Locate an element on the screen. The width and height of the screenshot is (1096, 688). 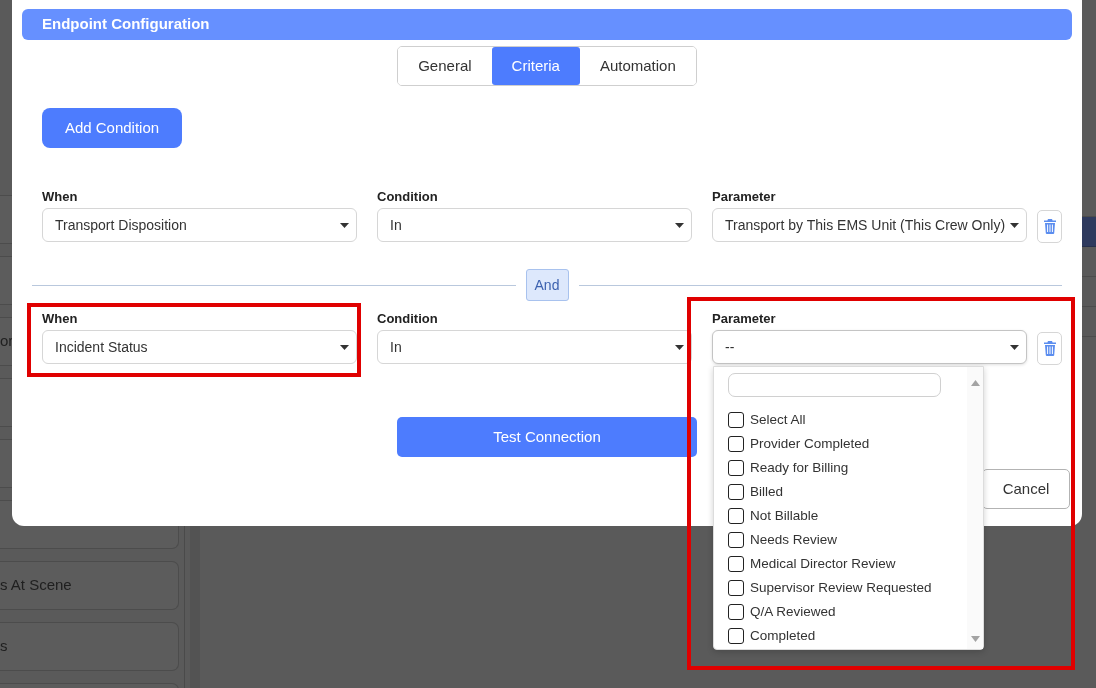
status-option: Ready for Billing is located at coordinates (788, 468).